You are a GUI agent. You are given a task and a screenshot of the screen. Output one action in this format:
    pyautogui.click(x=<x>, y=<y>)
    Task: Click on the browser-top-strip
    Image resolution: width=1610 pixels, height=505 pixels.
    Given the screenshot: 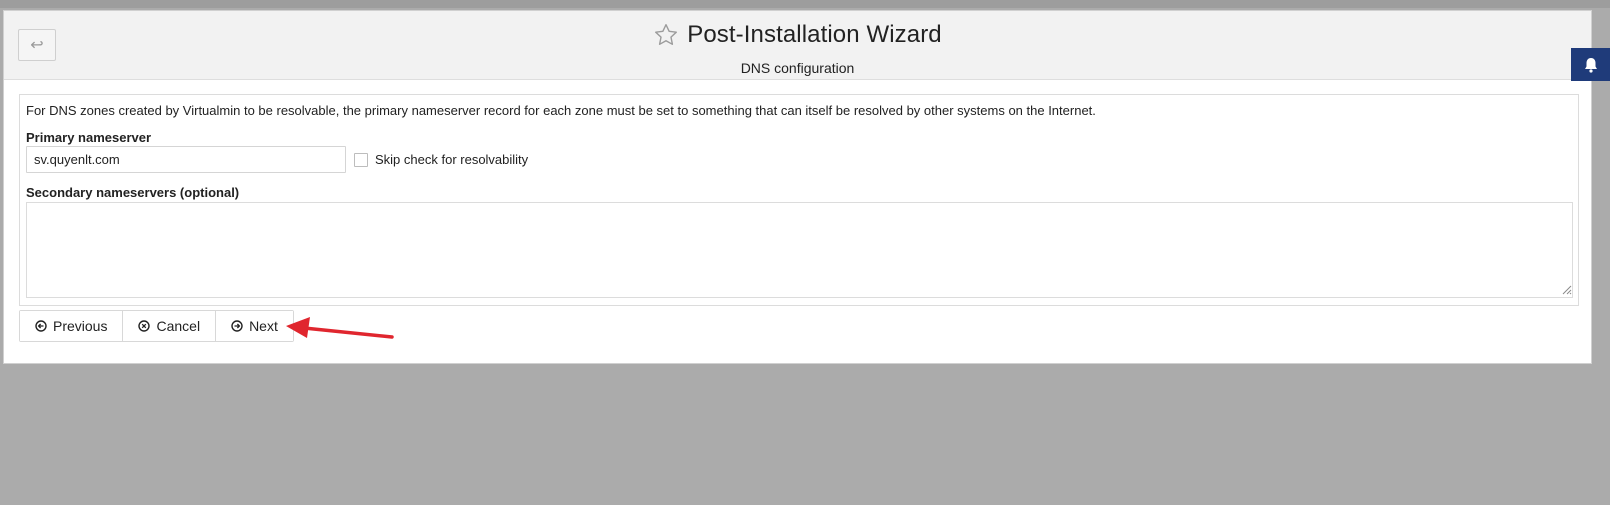 What is the action you would take?
    pyautogui.click(x=805, y=4)
    